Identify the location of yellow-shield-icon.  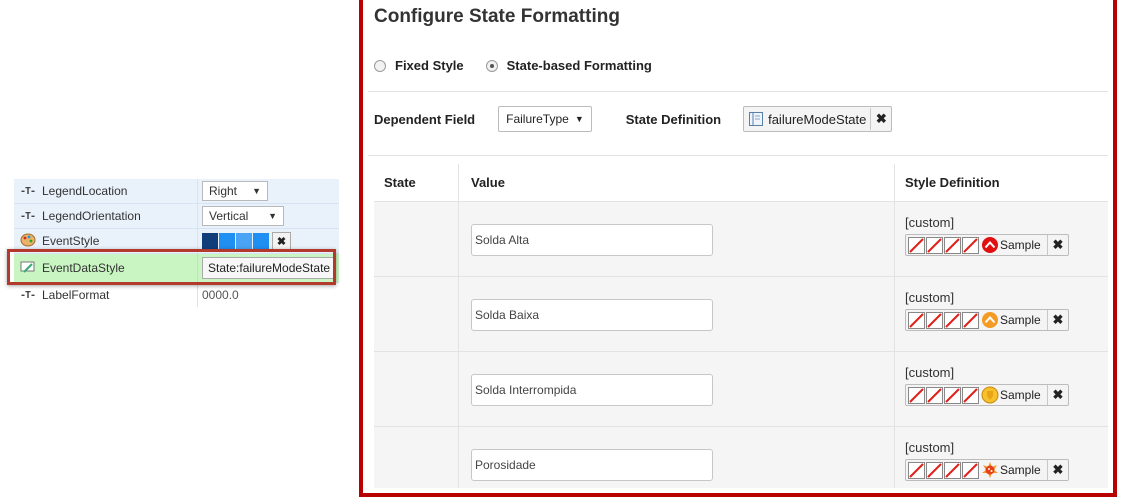
(990, 395).